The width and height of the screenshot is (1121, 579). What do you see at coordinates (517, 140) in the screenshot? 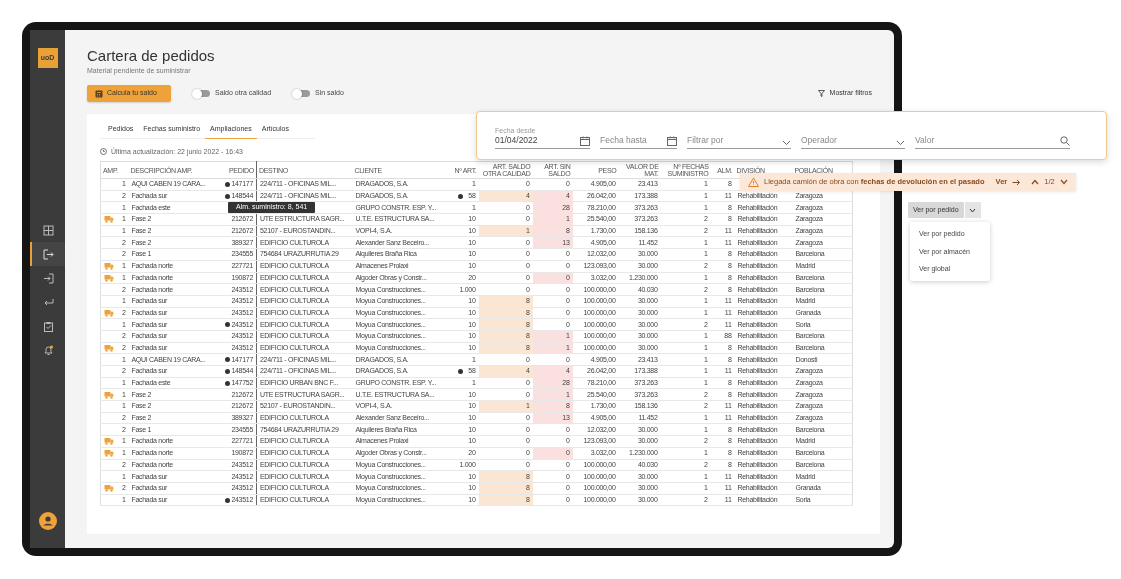
I see `field-value: 01/04/2022` at bounding box center [517, 140].